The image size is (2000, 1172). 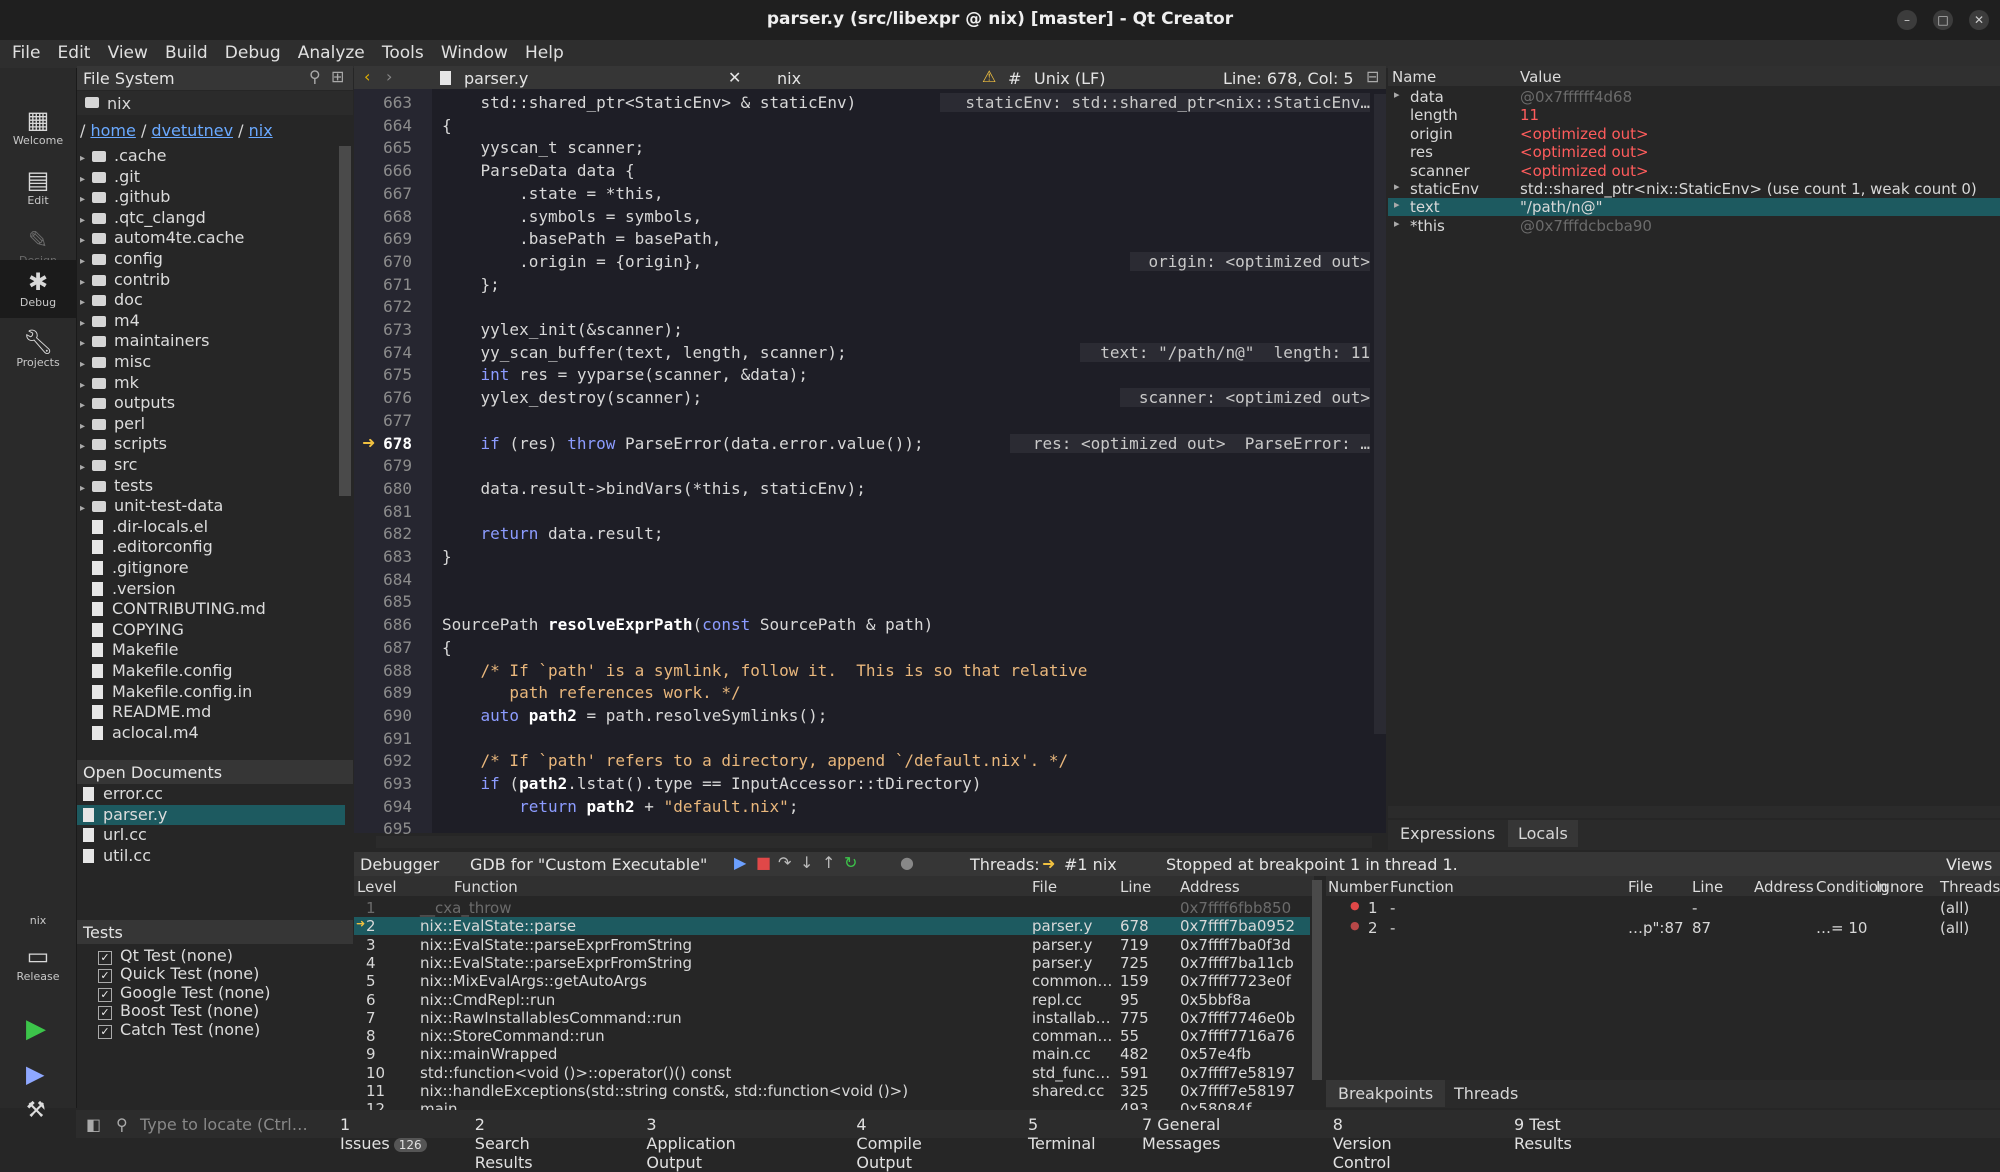 I want to click on bp-col-number: Number, so click(x=1358, y=887).